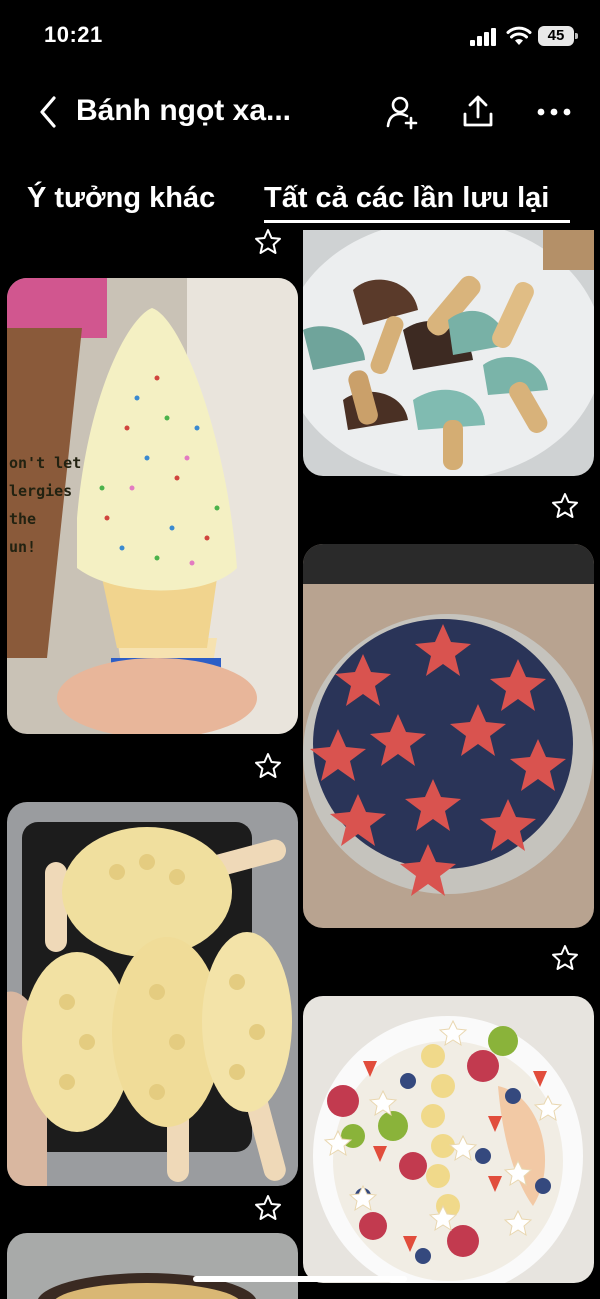 The height and width of the screenshot is (1299, 600). What do you see at coordinates (49, 112) in the screenshot?
I see `back-chevron-icon` at bounding box center [49, 112].